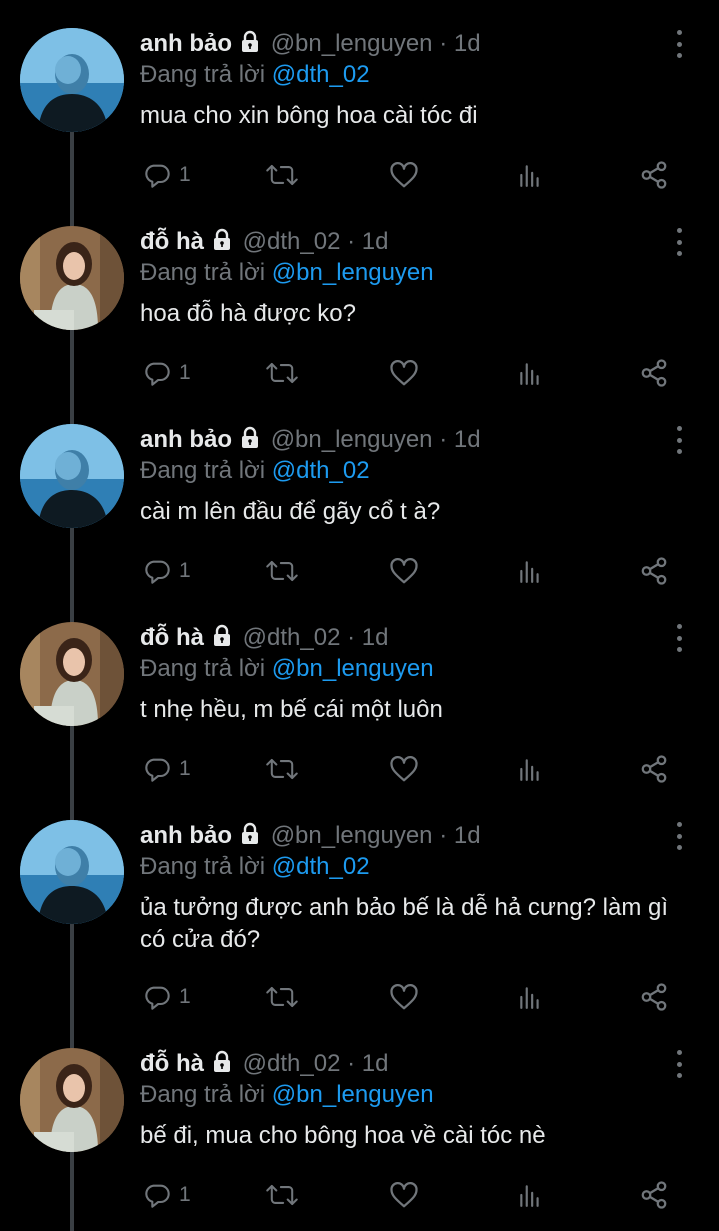 The height and width of the screenshot is (1231, 719). Describe the element at coordinates (290, 511) in the screenshot. I see `tweet-text: cài m lên đầu để gãy cổ t à?` at that location.